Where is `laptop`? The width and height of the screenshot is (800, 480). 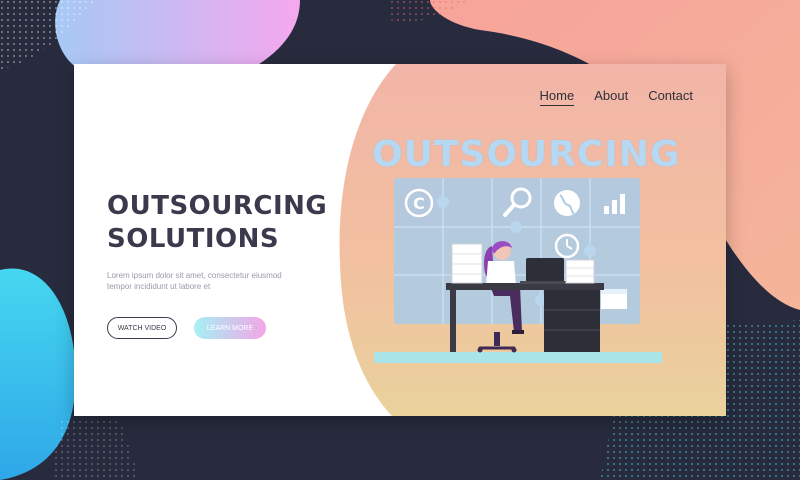 laptop is located at coordinates (543, 271).